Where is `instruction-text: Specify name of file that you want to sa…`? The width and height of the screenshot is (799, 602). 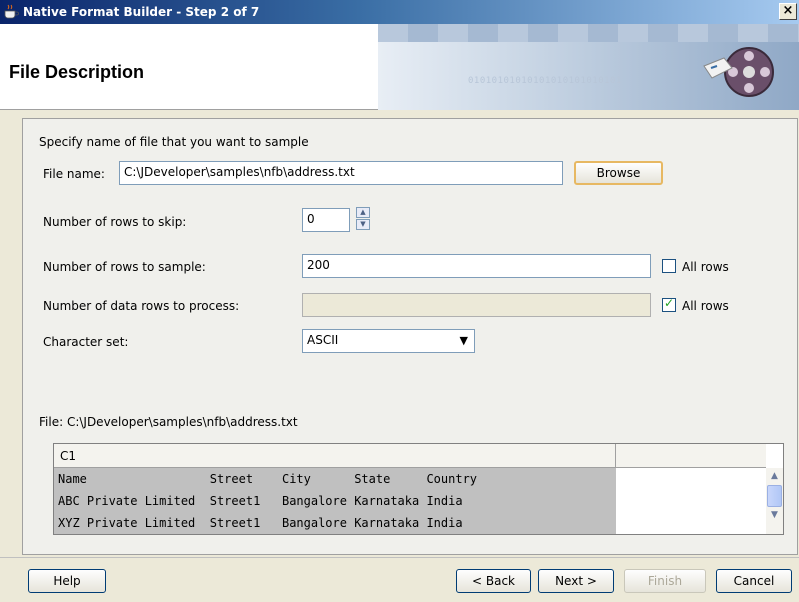 instruction-text: Specify name of file that you want to sa… is located at coordinates (174, 142).